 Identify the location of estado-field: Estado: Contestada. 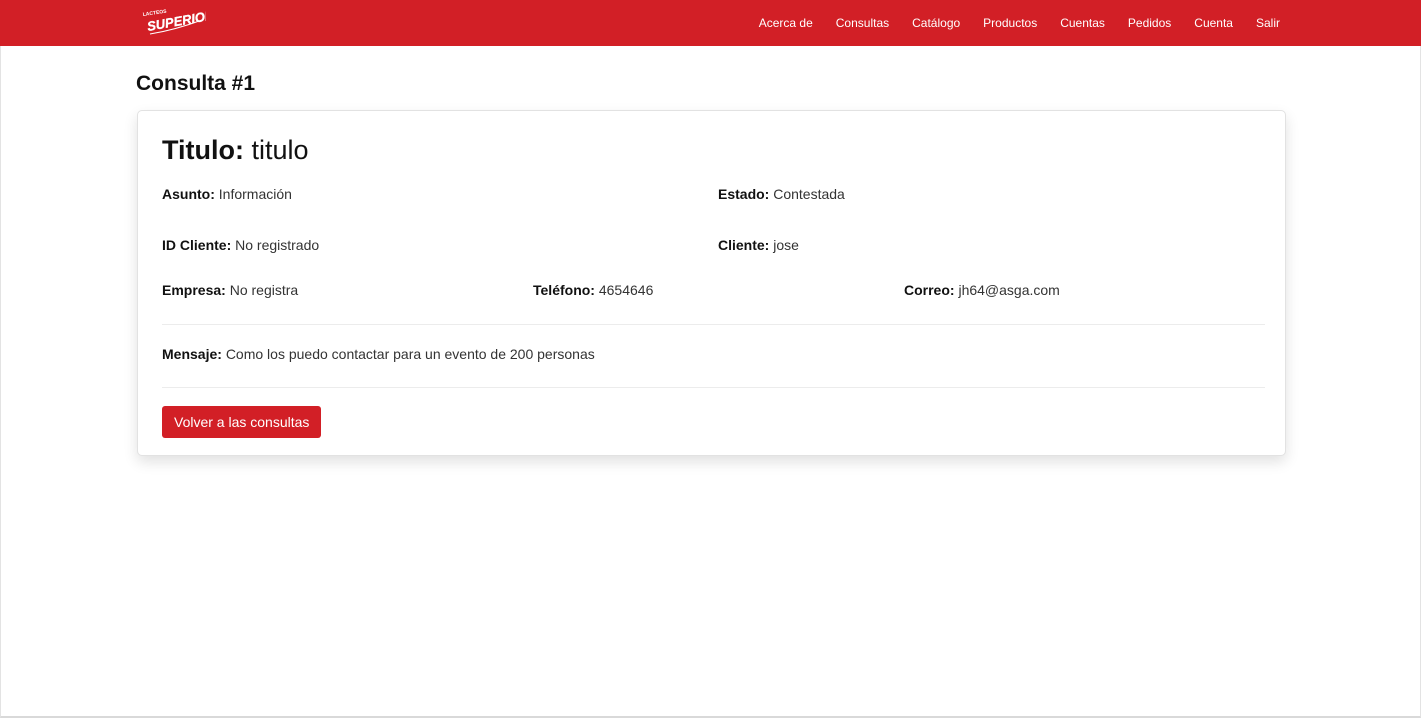
(781, 194).